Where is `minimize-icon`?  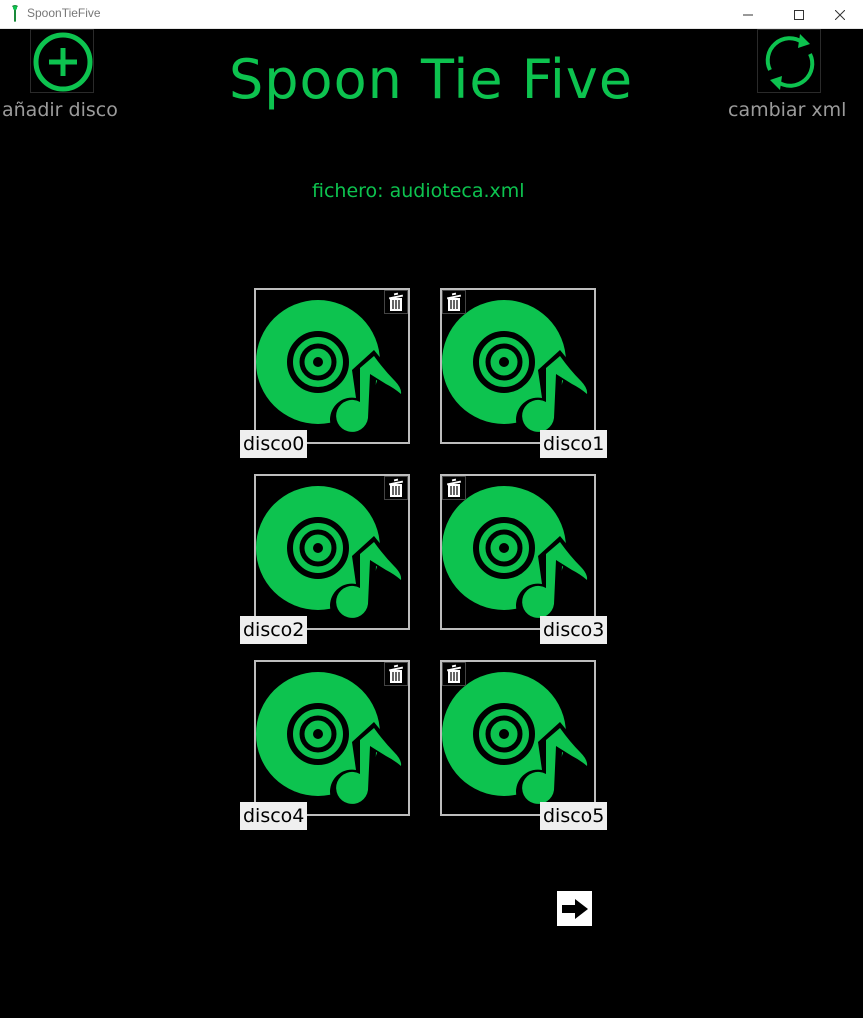
minimize-icon is located at coordinates (748, 14).